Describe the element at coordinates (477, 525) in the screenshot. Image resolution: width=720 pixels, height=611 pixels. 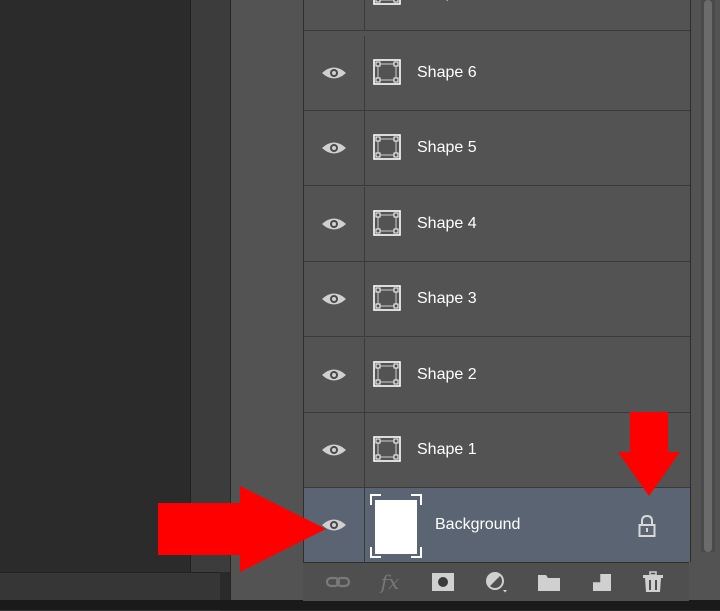
I see `layer-name: Background` at that location.